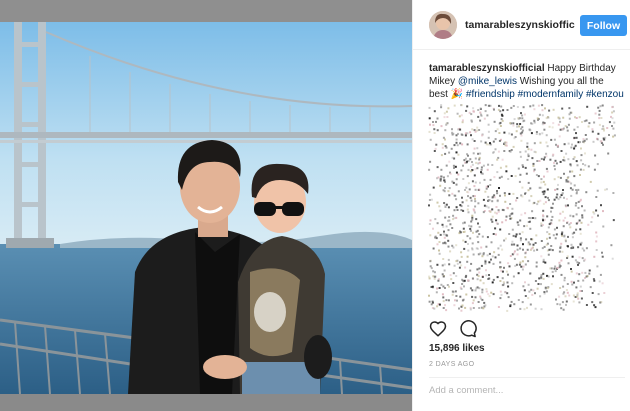 The image size is (630, 411). What do you see at coordinates (603, 25) in the screenshot?
I see `follow-button: Follow` at bounding box center [603, 25].